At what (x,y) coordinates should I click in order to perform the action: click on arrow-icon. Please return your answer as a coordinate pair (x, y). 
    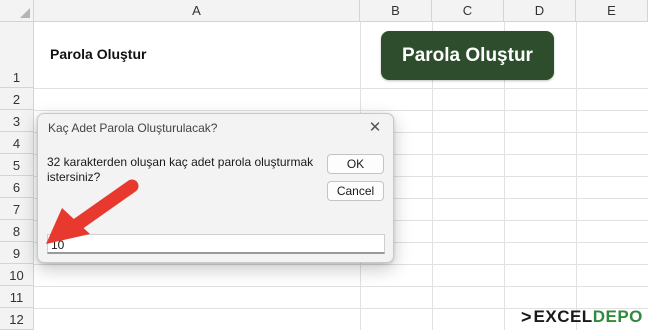
    Looking at the image, I should click on (92, 211).